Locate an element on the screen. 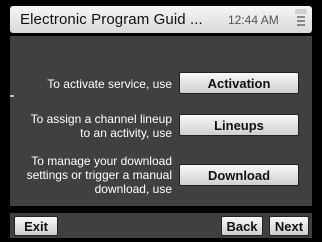 The width and height of the screenshot is (322, 242). lineups-label-line: to an activity, use is located at coordinates (126, 133).